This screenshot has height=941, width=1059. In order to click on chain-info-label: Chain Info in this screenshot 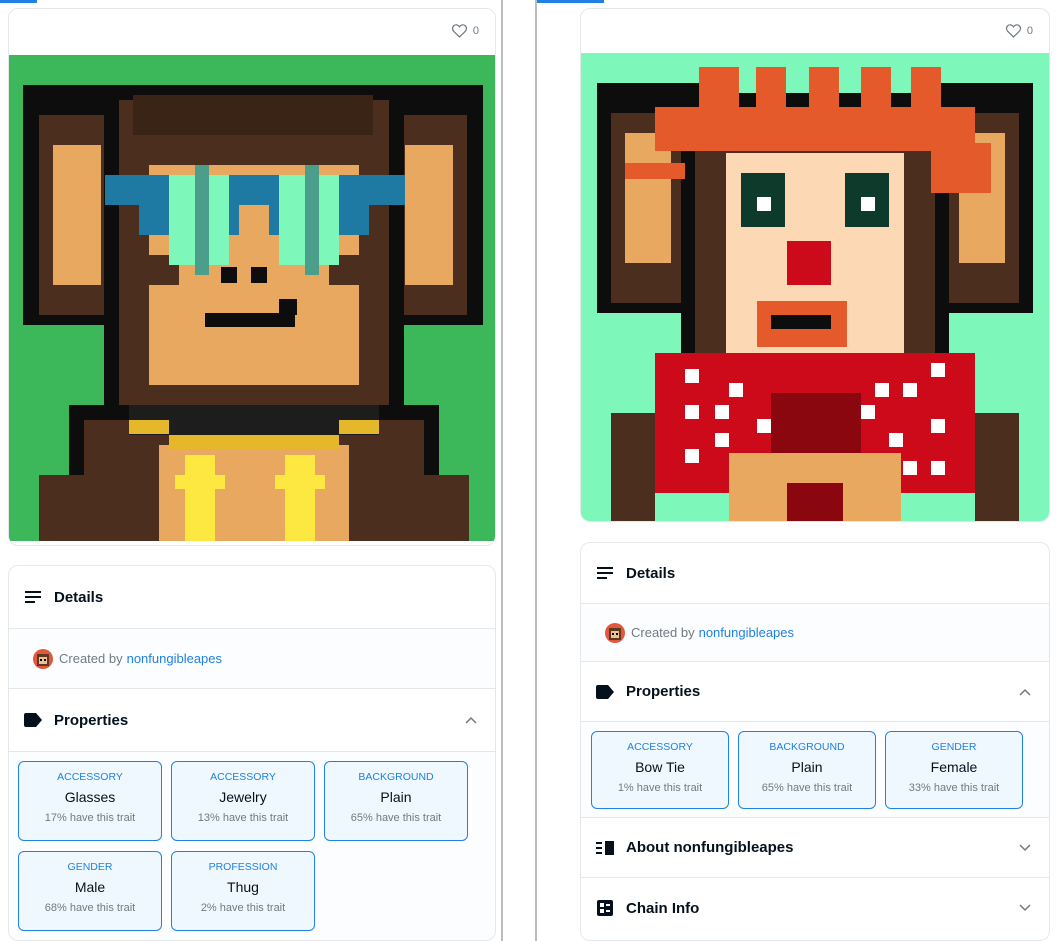, I will do `click(663, 908)`.